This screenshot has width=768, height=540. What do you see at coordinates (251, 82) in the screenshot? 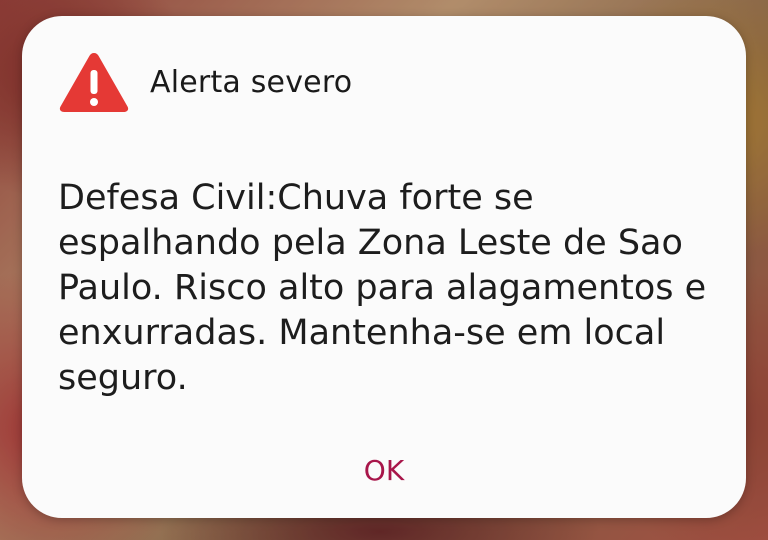
I see `alert-title: Alerta severo` at bounding box center [251, 82].